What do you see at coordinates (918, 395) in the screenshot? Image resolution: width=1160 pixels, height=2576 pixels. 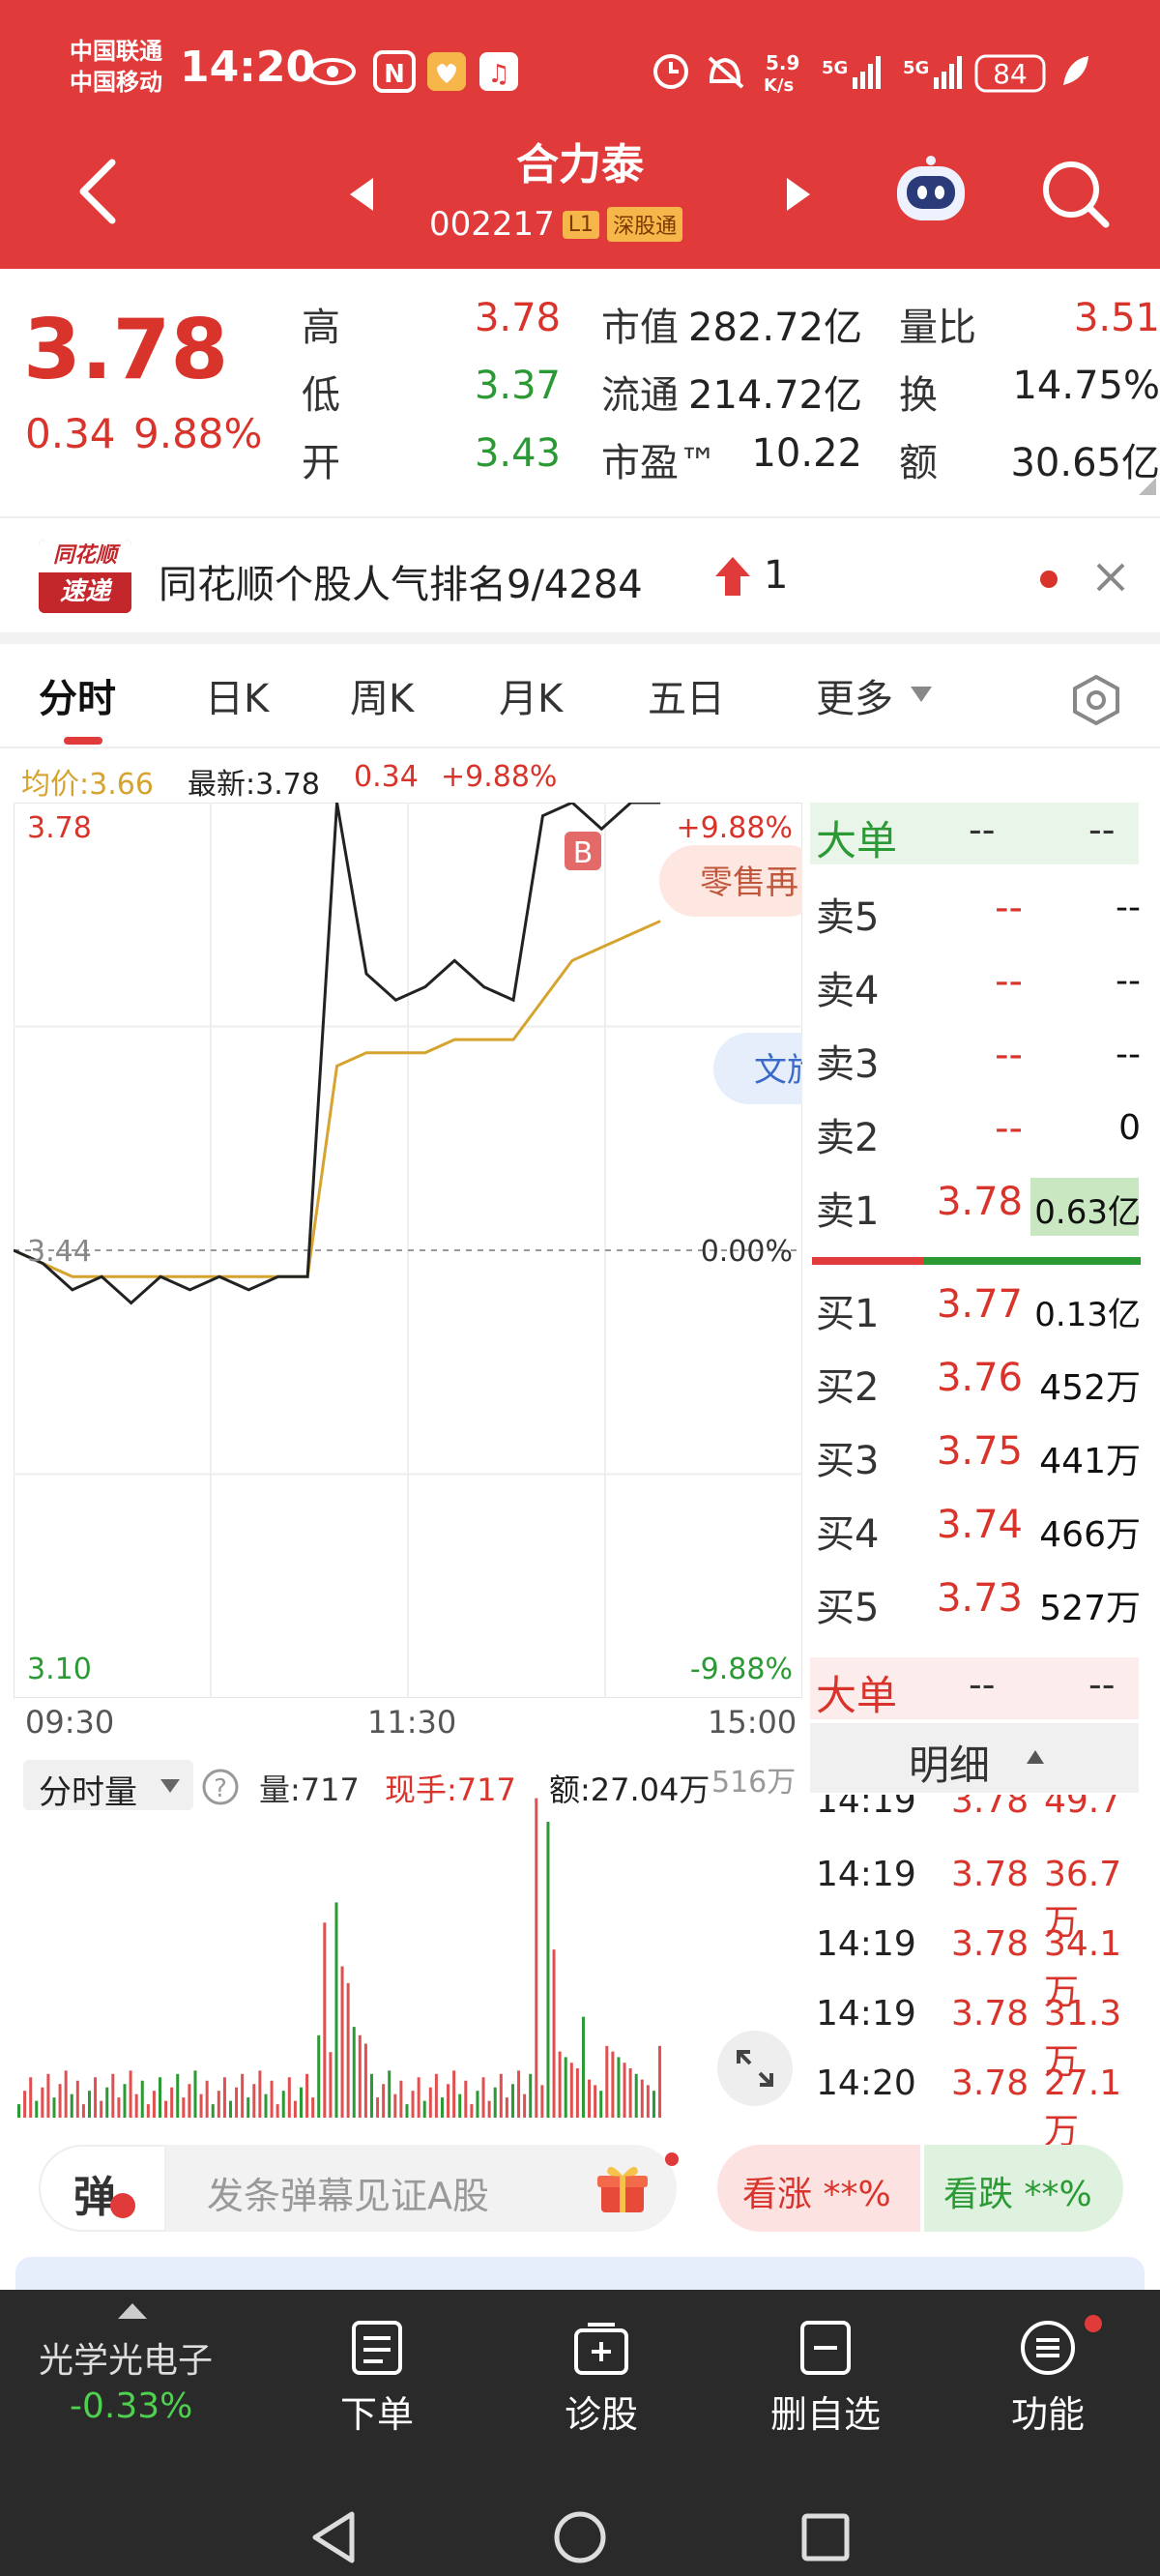 I see `quote-label: 换` at bounding box center [918, 395].